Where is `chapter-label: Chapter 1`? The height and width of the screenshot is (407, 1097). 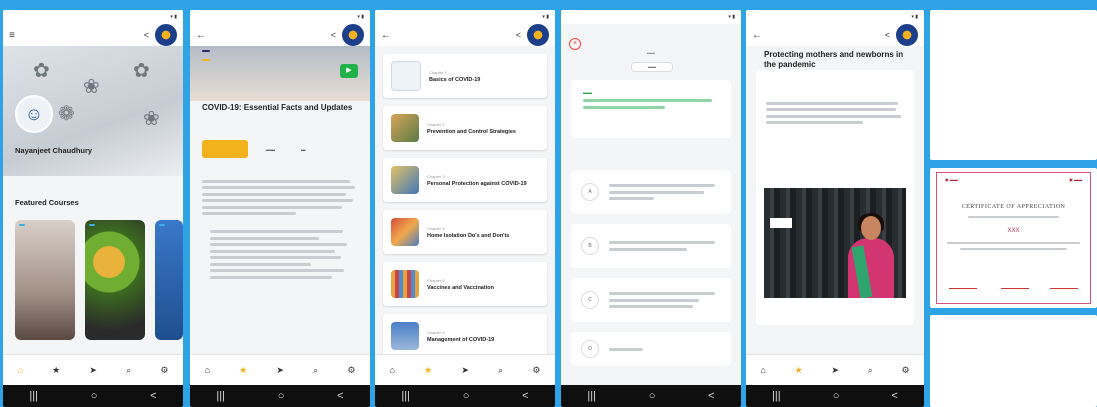 chapter-label: Chapter 1 is located at coordinates (438, 72).